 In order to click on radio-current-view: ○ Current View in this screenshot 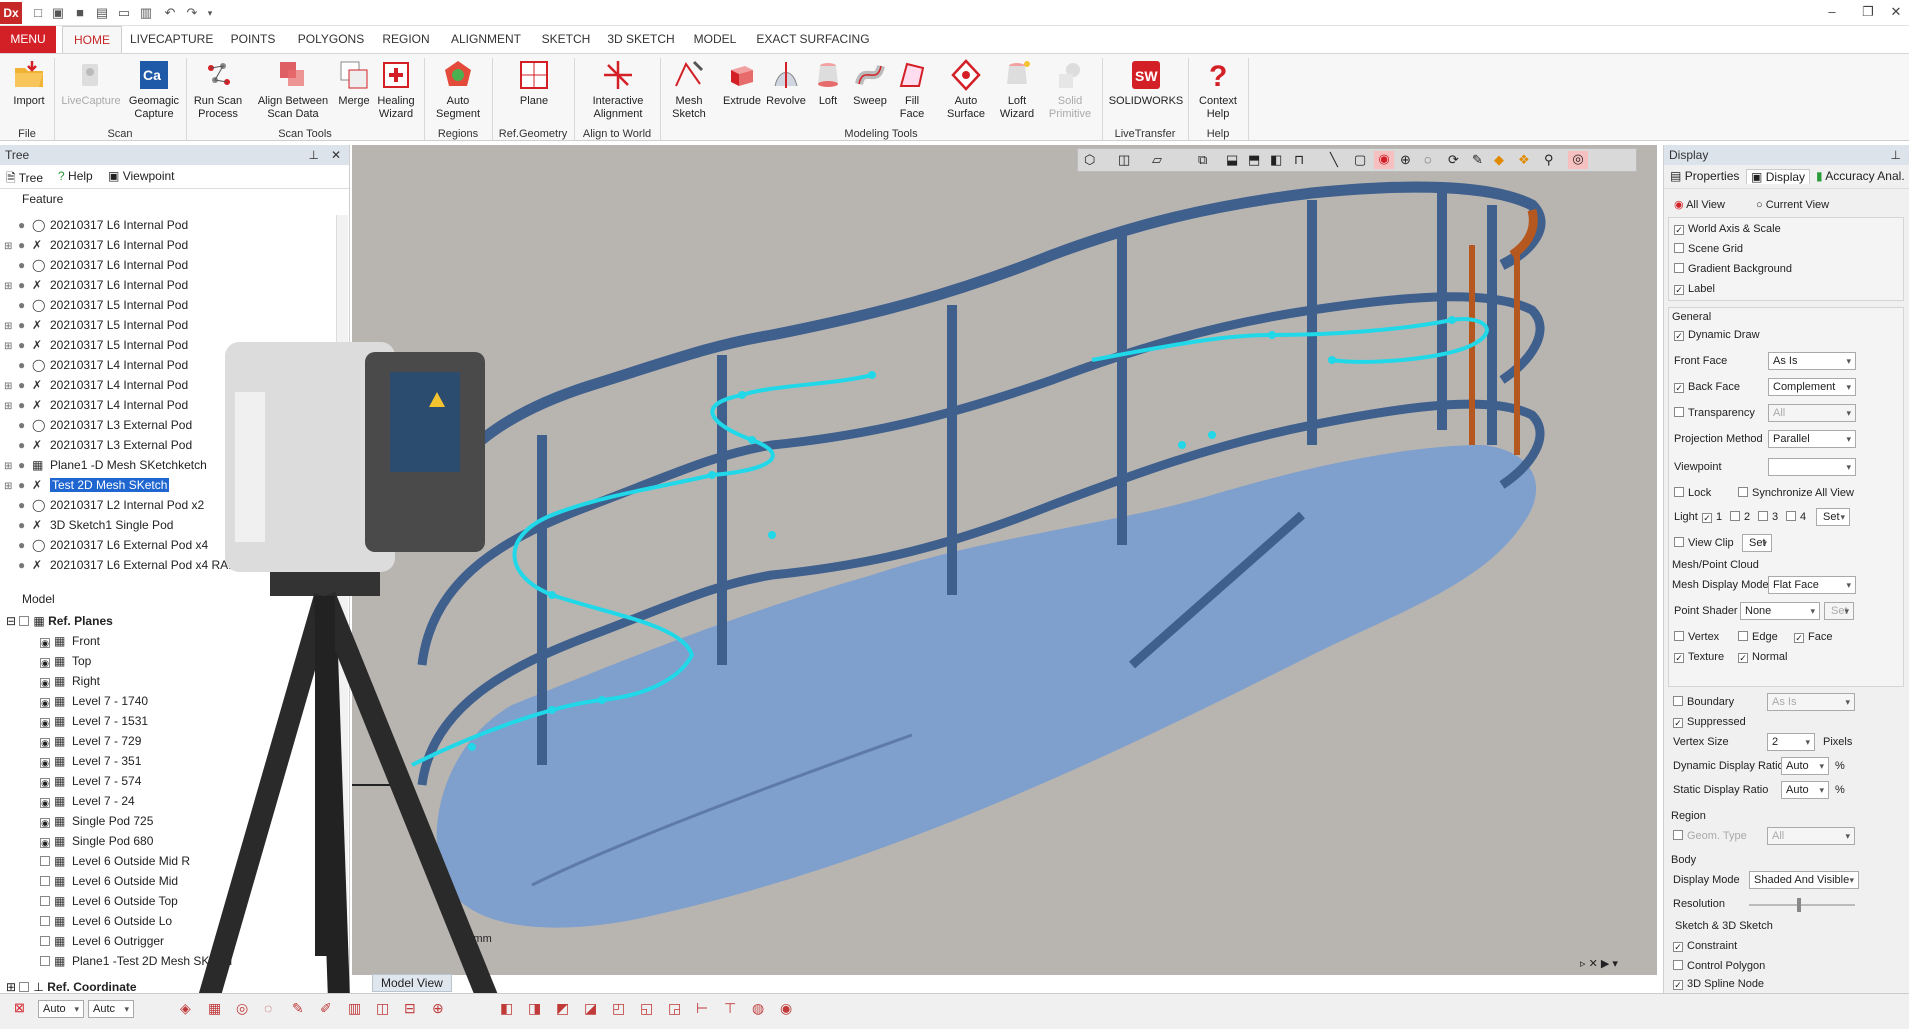, I will do `click(1792, 205)`.